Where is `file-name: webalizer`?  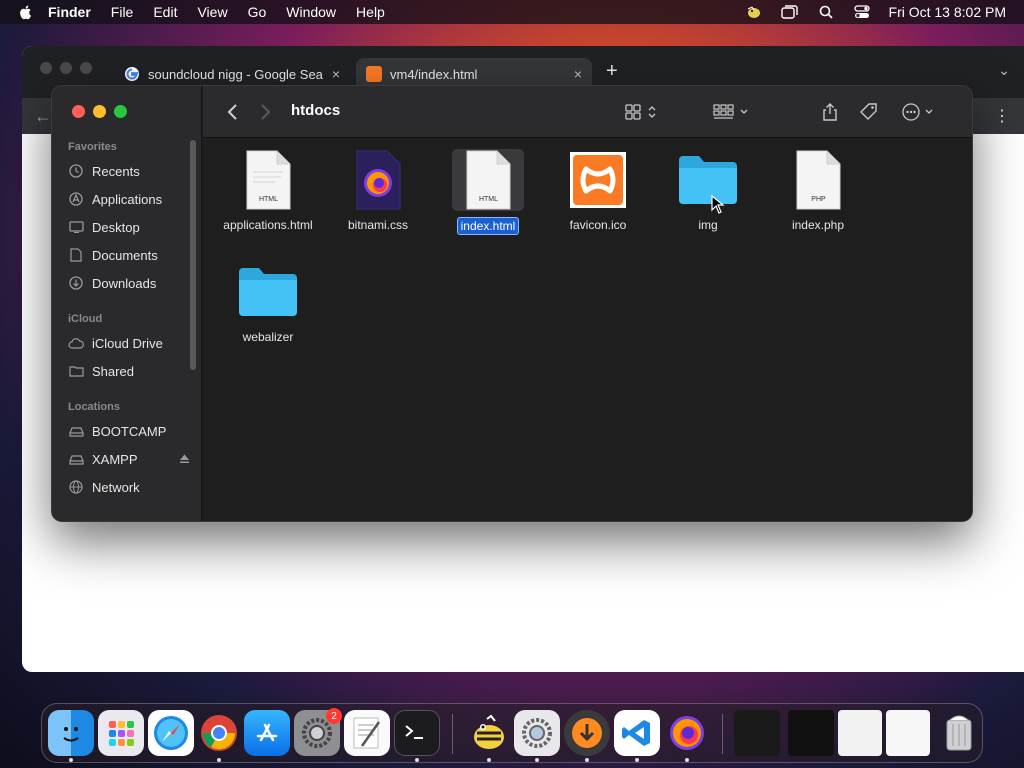 file-name: webalizer is located at coordinates (268, 337).